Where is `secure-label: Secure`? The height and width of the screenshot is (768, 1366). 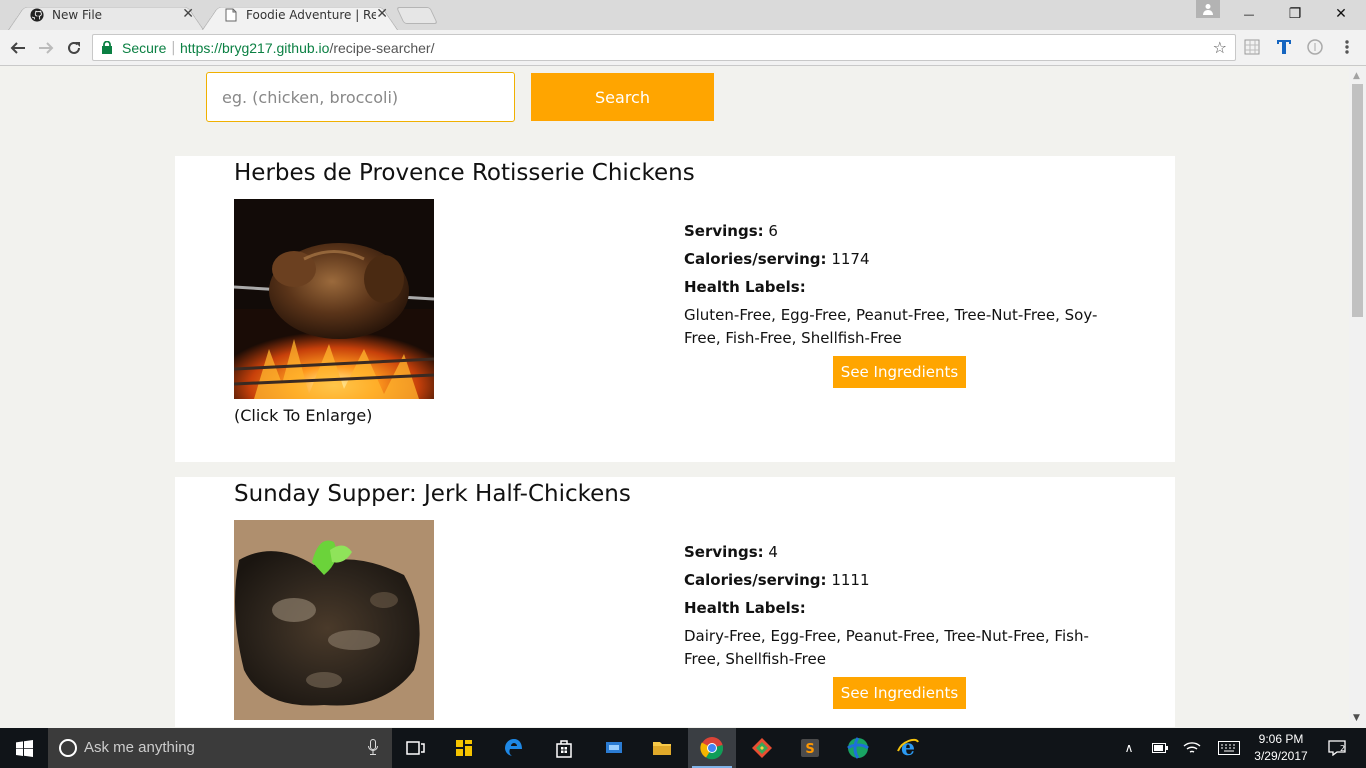 secure-label: Secure is located at coordinates (144, 48).